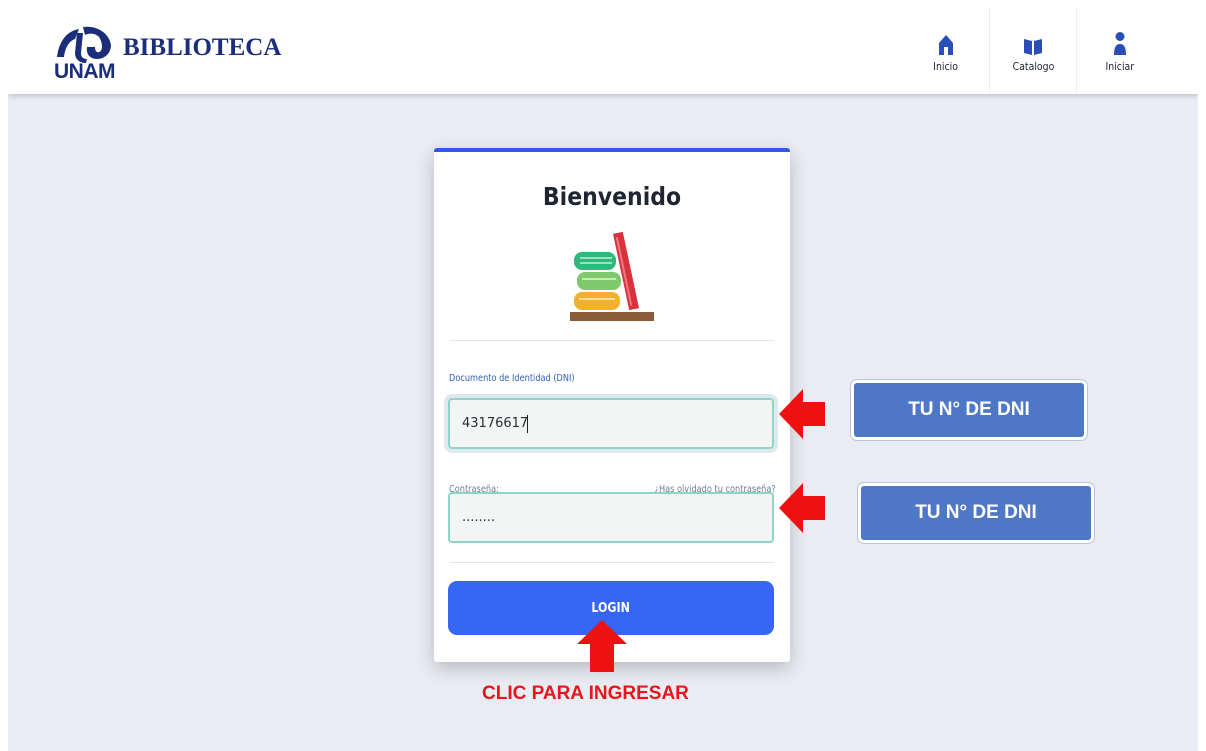  I want to click on password-field-wrapper, so click(611, 517).